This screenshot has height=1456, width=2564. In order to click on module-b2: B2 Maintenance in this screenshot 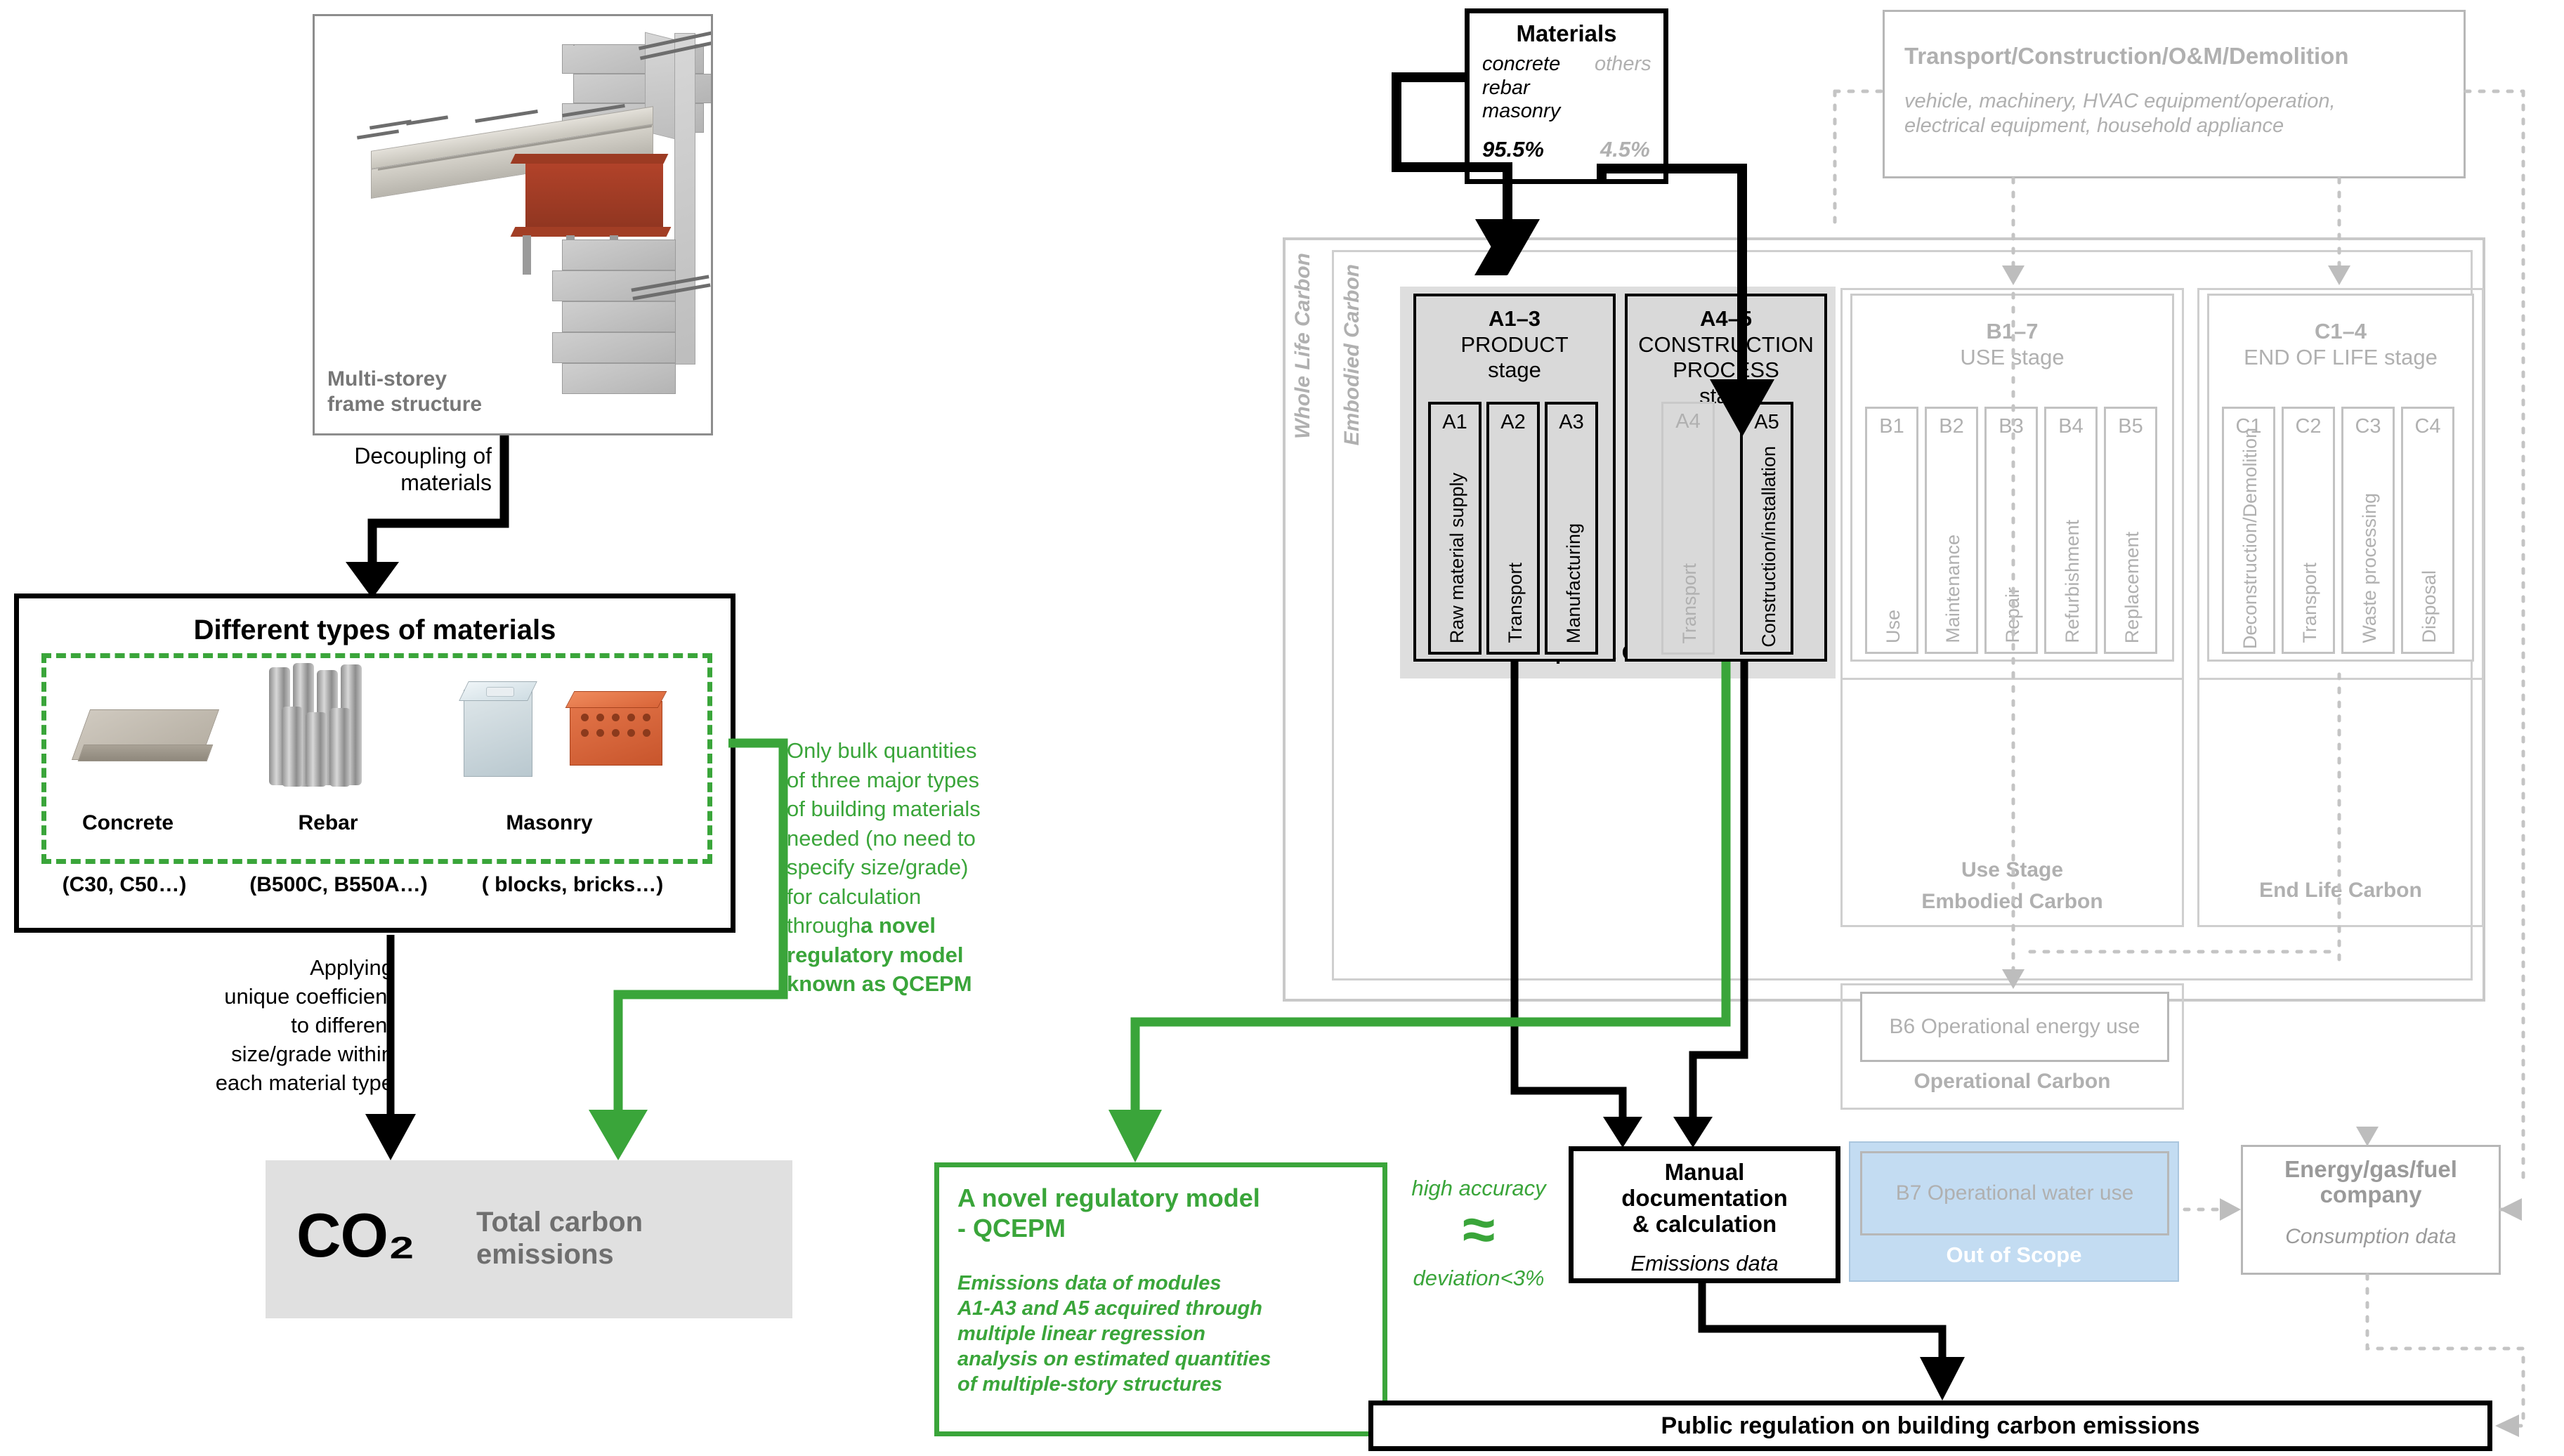, I will do `click(1951, 530)`.